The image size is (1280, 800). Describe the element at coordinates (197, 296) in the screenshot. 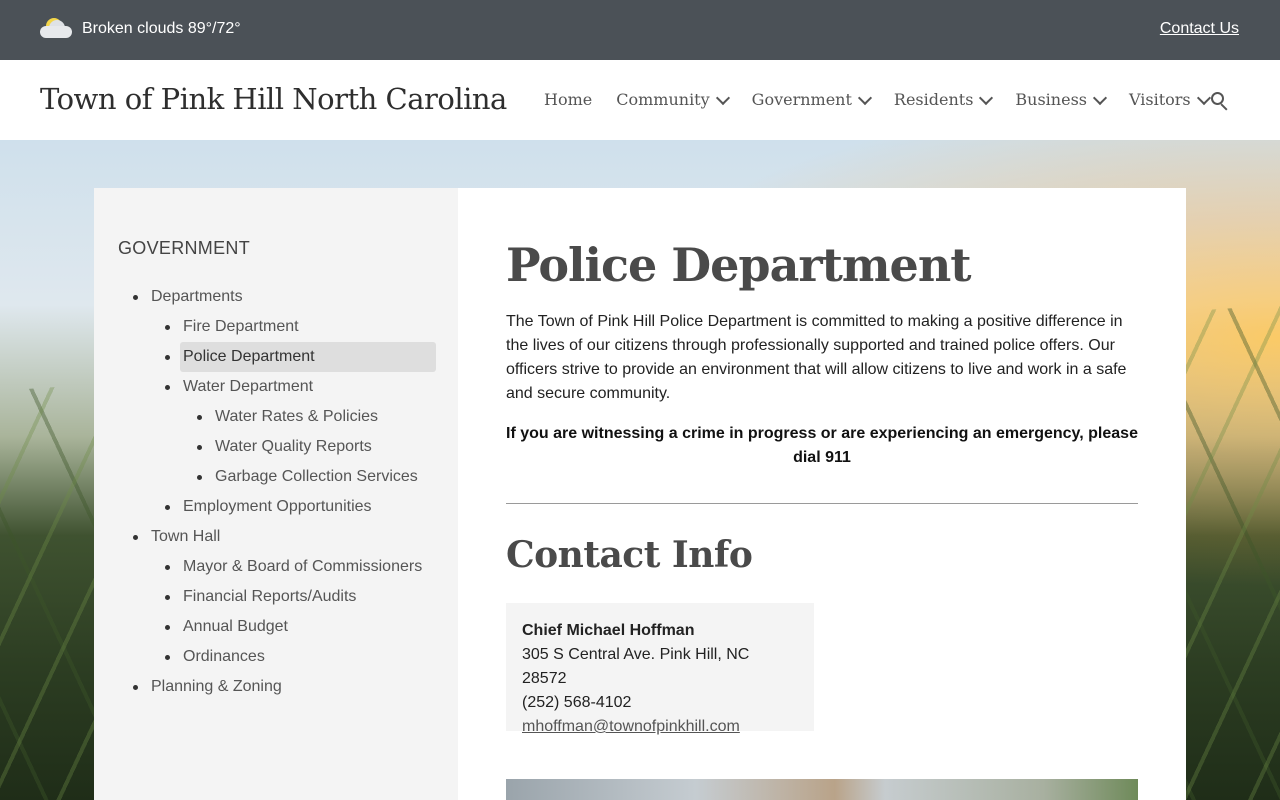

I see `sidebar-item-label: Departments` at that location.